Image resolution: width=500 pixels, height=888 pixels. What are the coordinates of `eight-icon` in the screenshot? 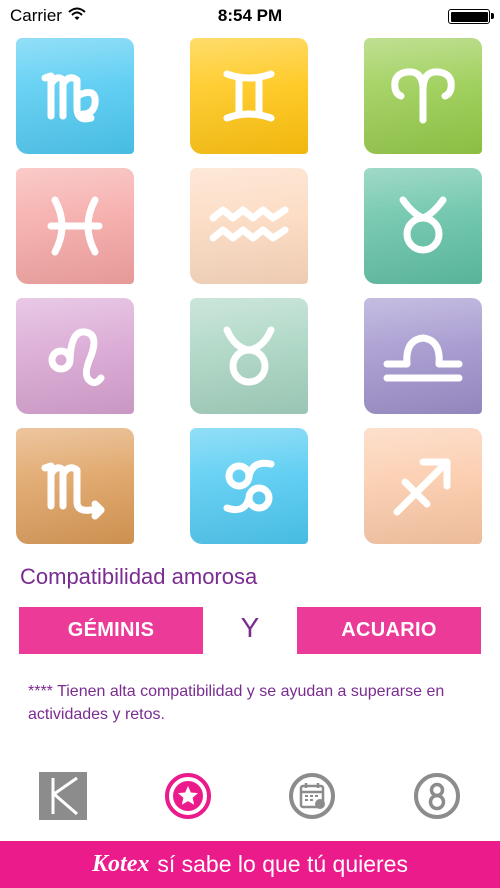 It's located at (437, 796).